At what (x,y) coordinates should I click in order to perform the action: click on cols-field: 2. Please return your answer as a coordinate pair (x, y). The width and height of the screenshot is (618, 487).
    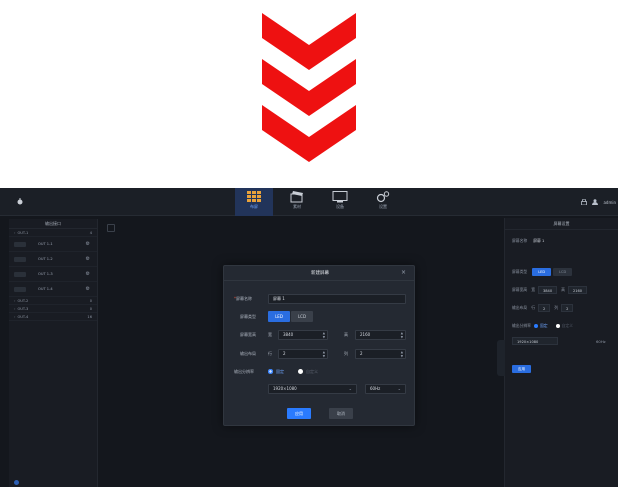
    Looking at the image, I should click on (567, 308).